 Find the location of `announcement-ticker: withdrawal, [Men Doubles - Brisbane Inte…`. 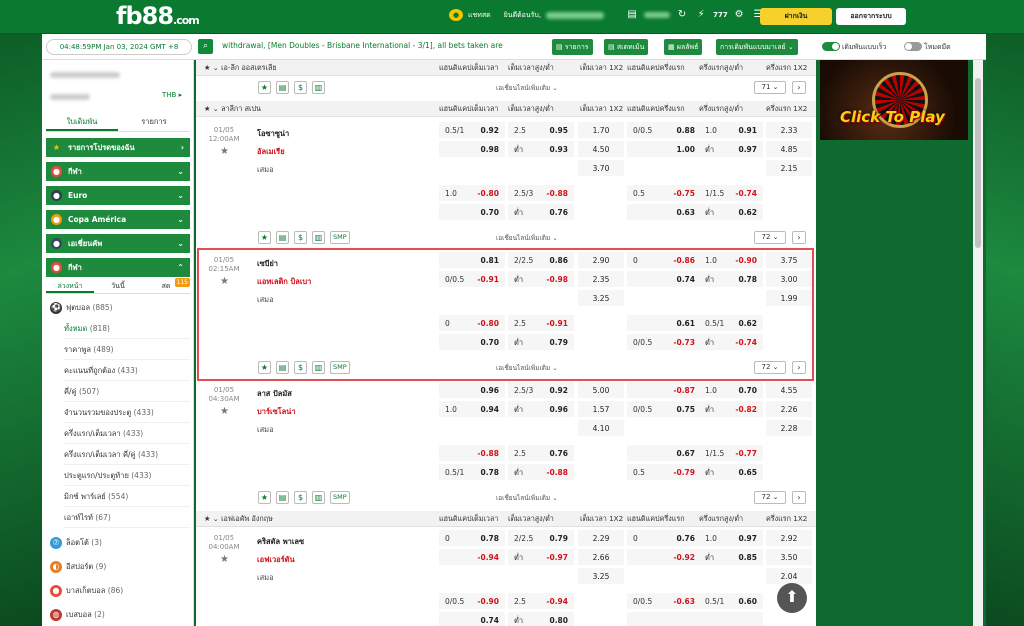

announcement-ticker: withdrawal, [Men Doubles - Brisbane Inte… is located at coordinates (382, 45).